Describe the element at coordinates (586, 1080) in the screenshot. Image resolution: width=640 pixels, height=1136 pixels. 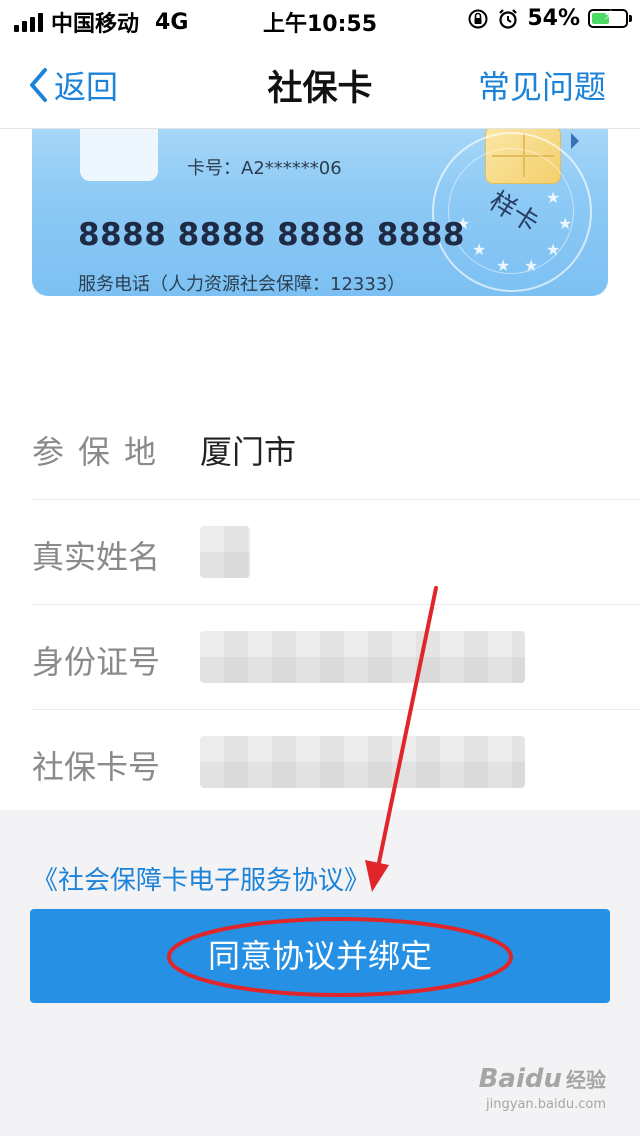
I see `watermark-logo-cn: 经验` at that location.